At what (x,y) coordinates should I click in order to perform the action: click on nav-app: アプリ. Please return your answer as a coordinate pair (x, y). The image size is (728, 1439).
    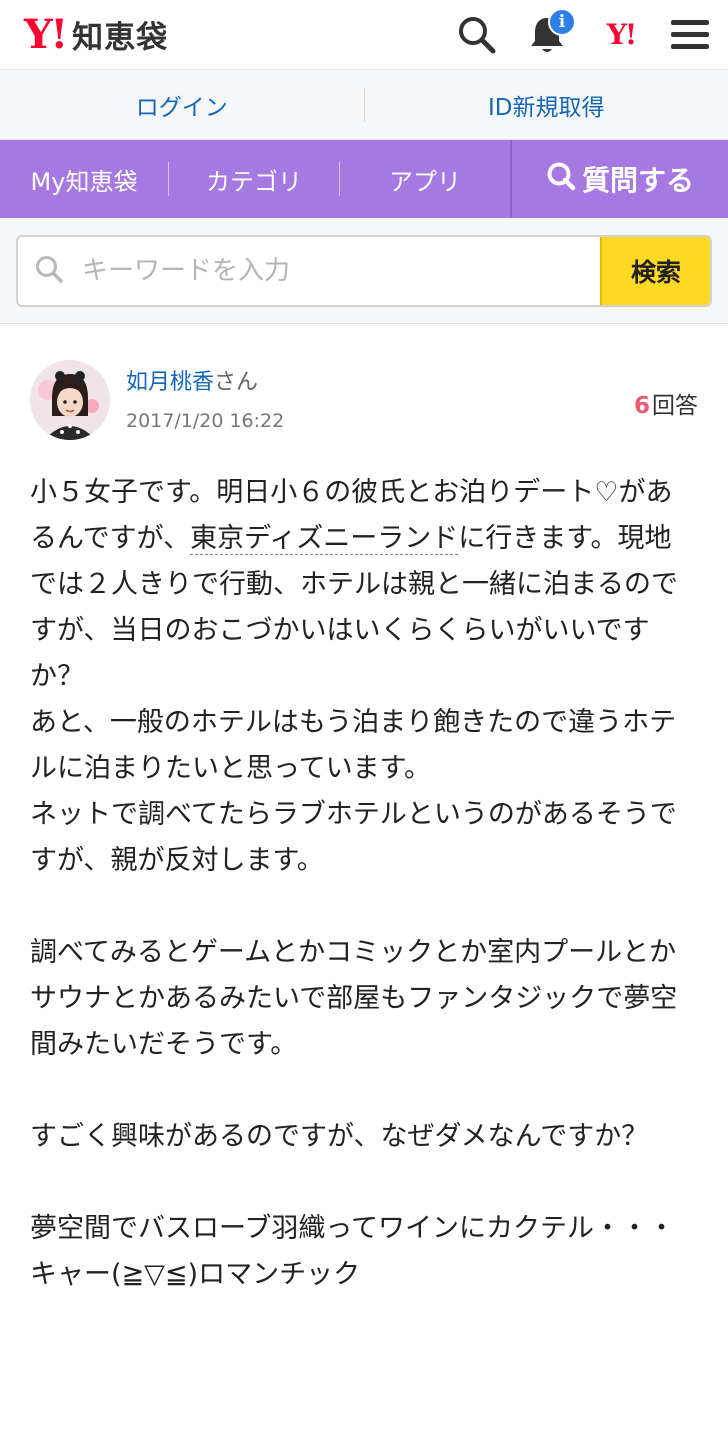
    Looking at the image, I should click on (425, 179).